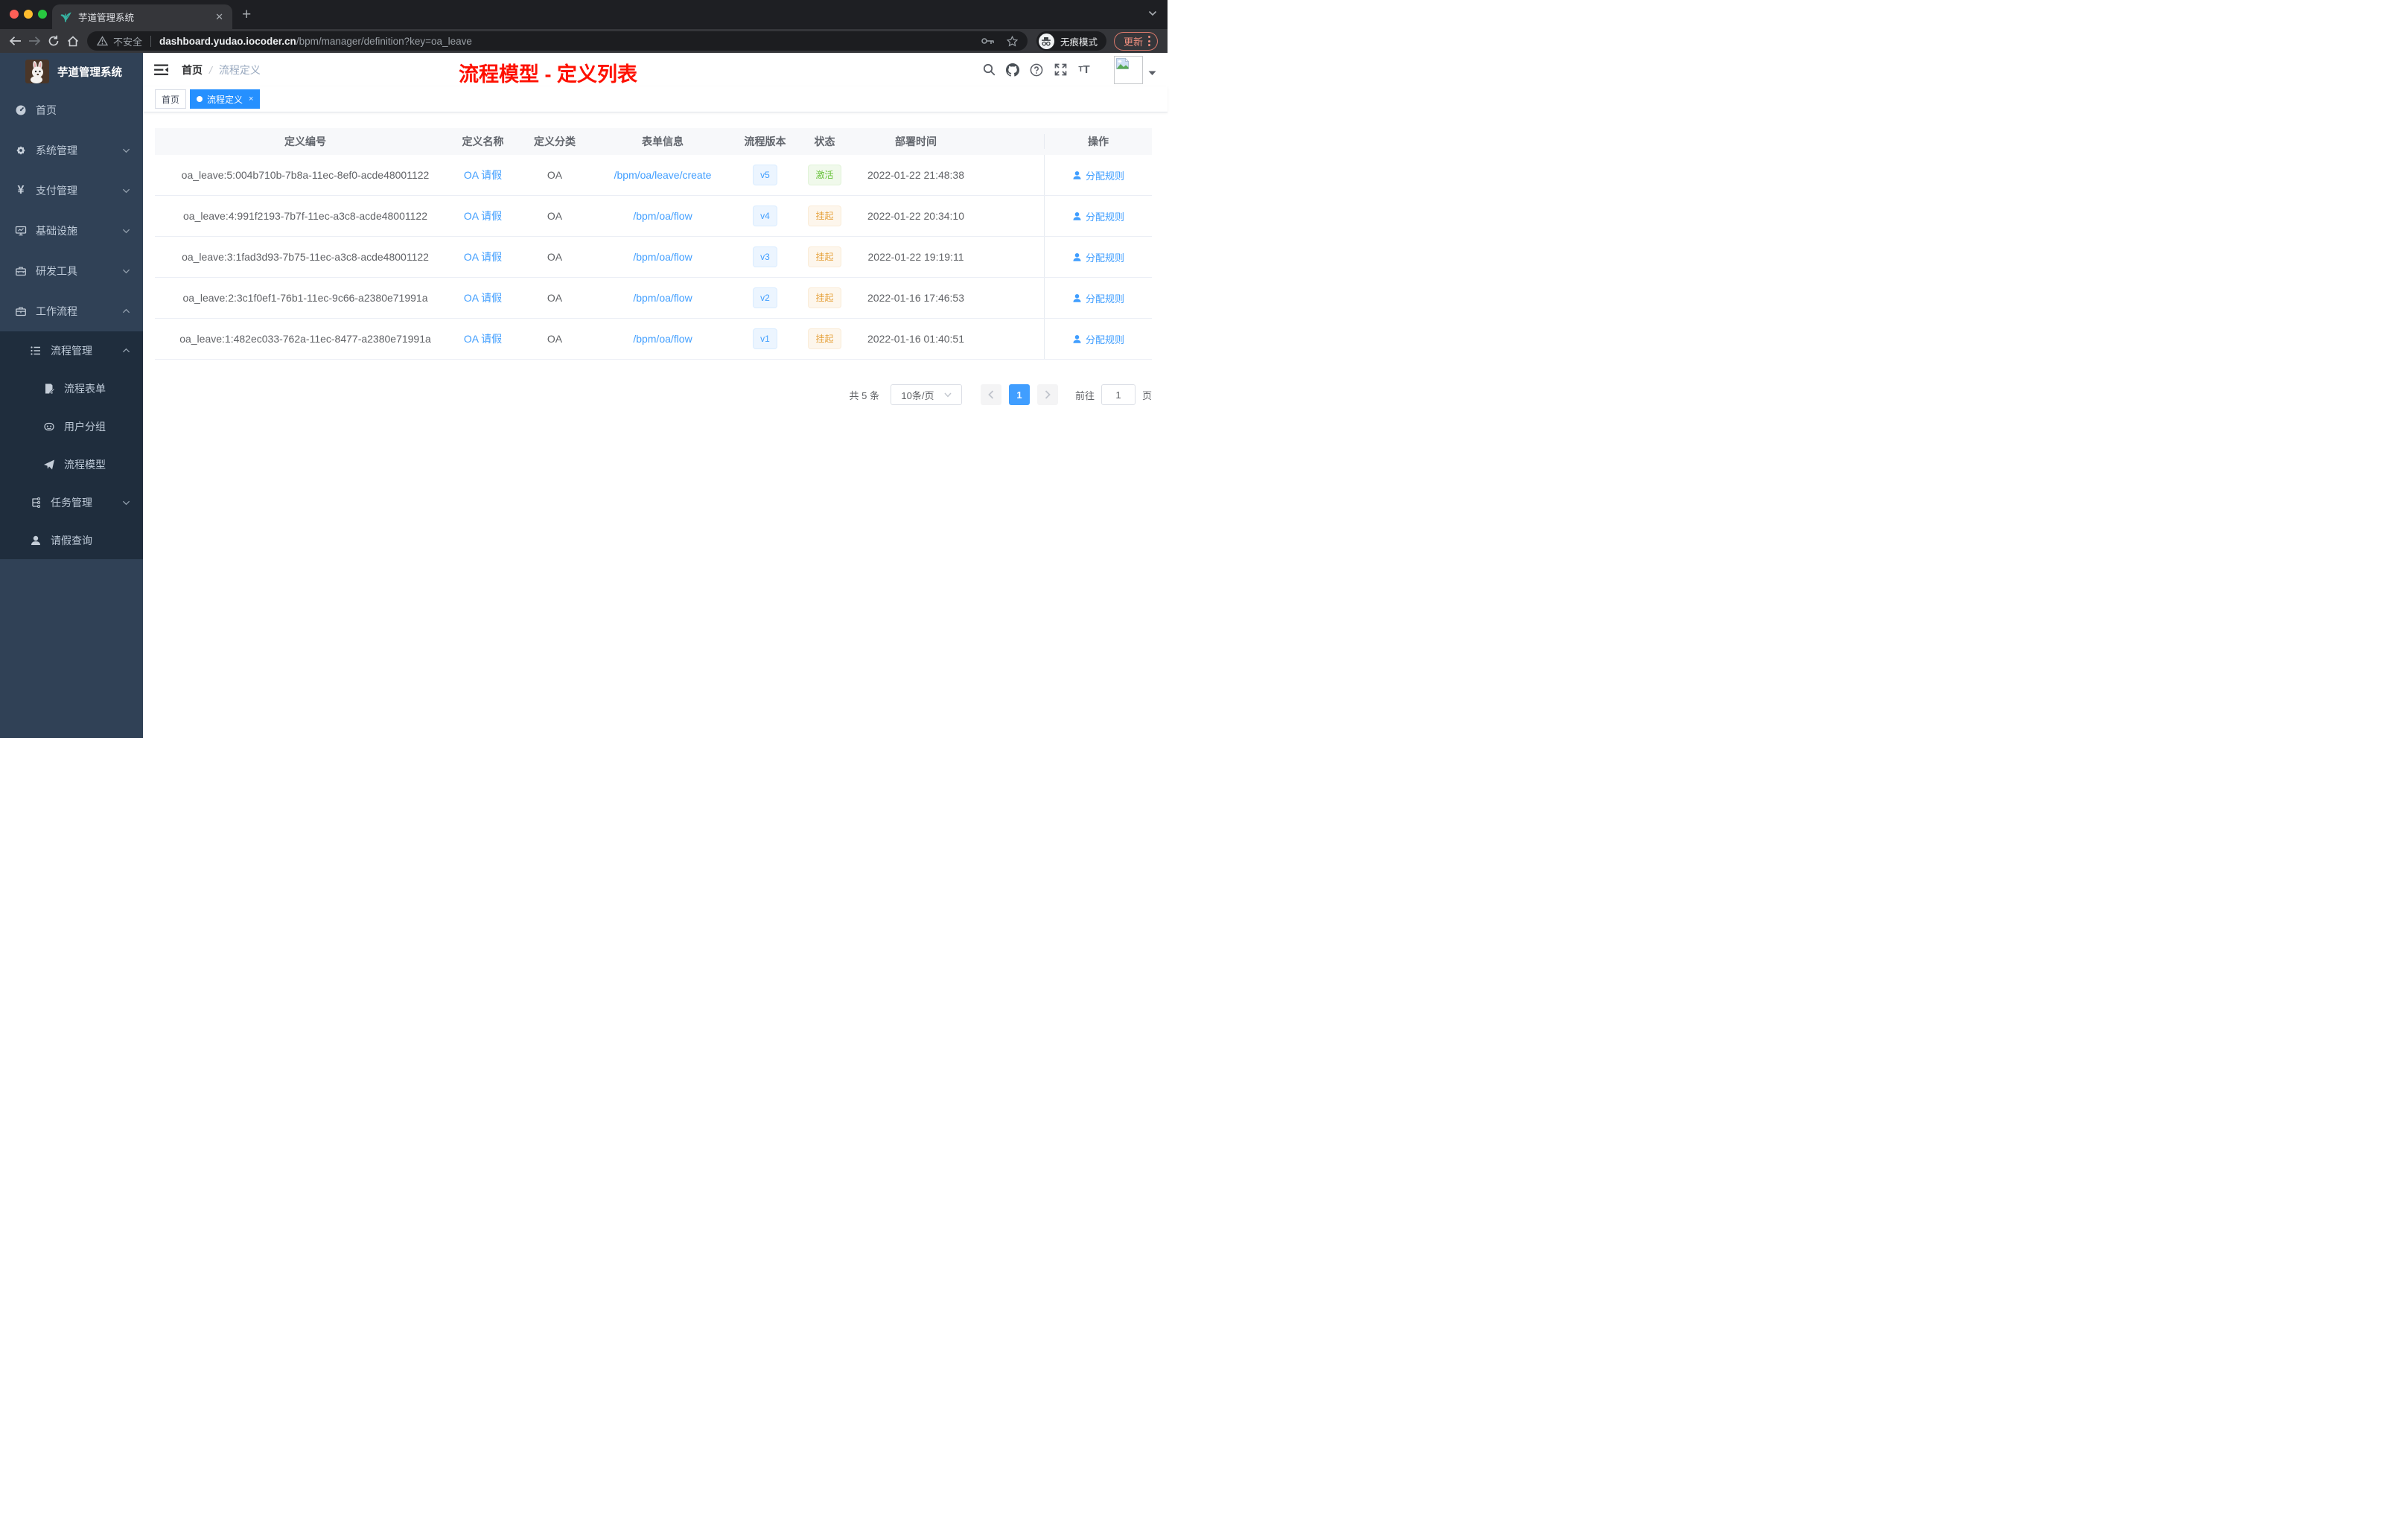  What do you see at coordinates (34, 41) in the screenshot?
I see `forward-button` at bounding box center [34, 41].